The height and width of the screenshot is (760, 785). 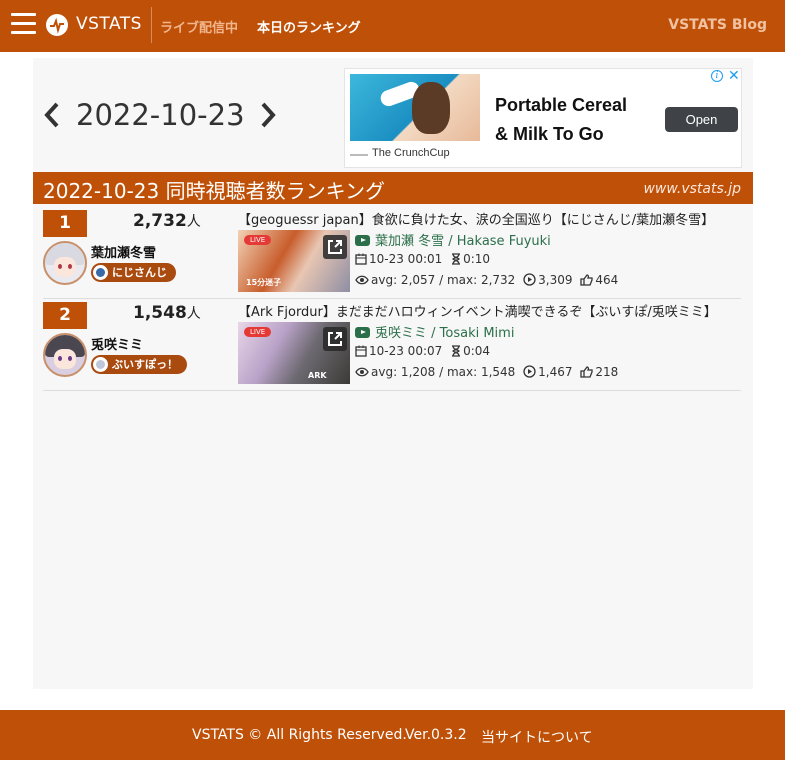 I want to click on ranking-title: 2022-10-23 同時視聴者数ランキング, so click(x=214, y=191).